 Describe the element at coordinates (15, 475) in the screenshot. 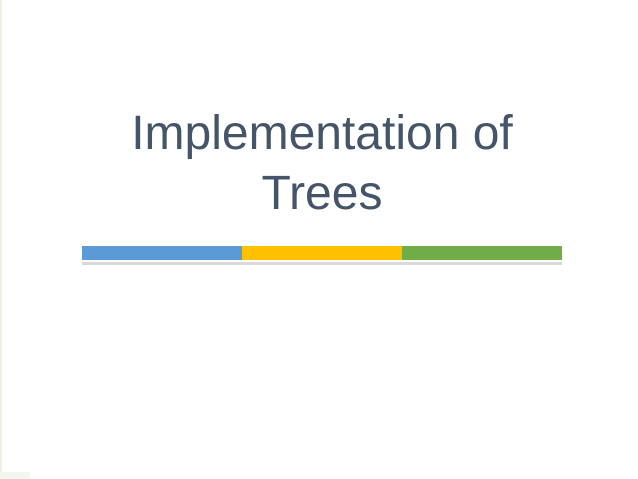

I see `bottom-left-corner-mark` at that location.